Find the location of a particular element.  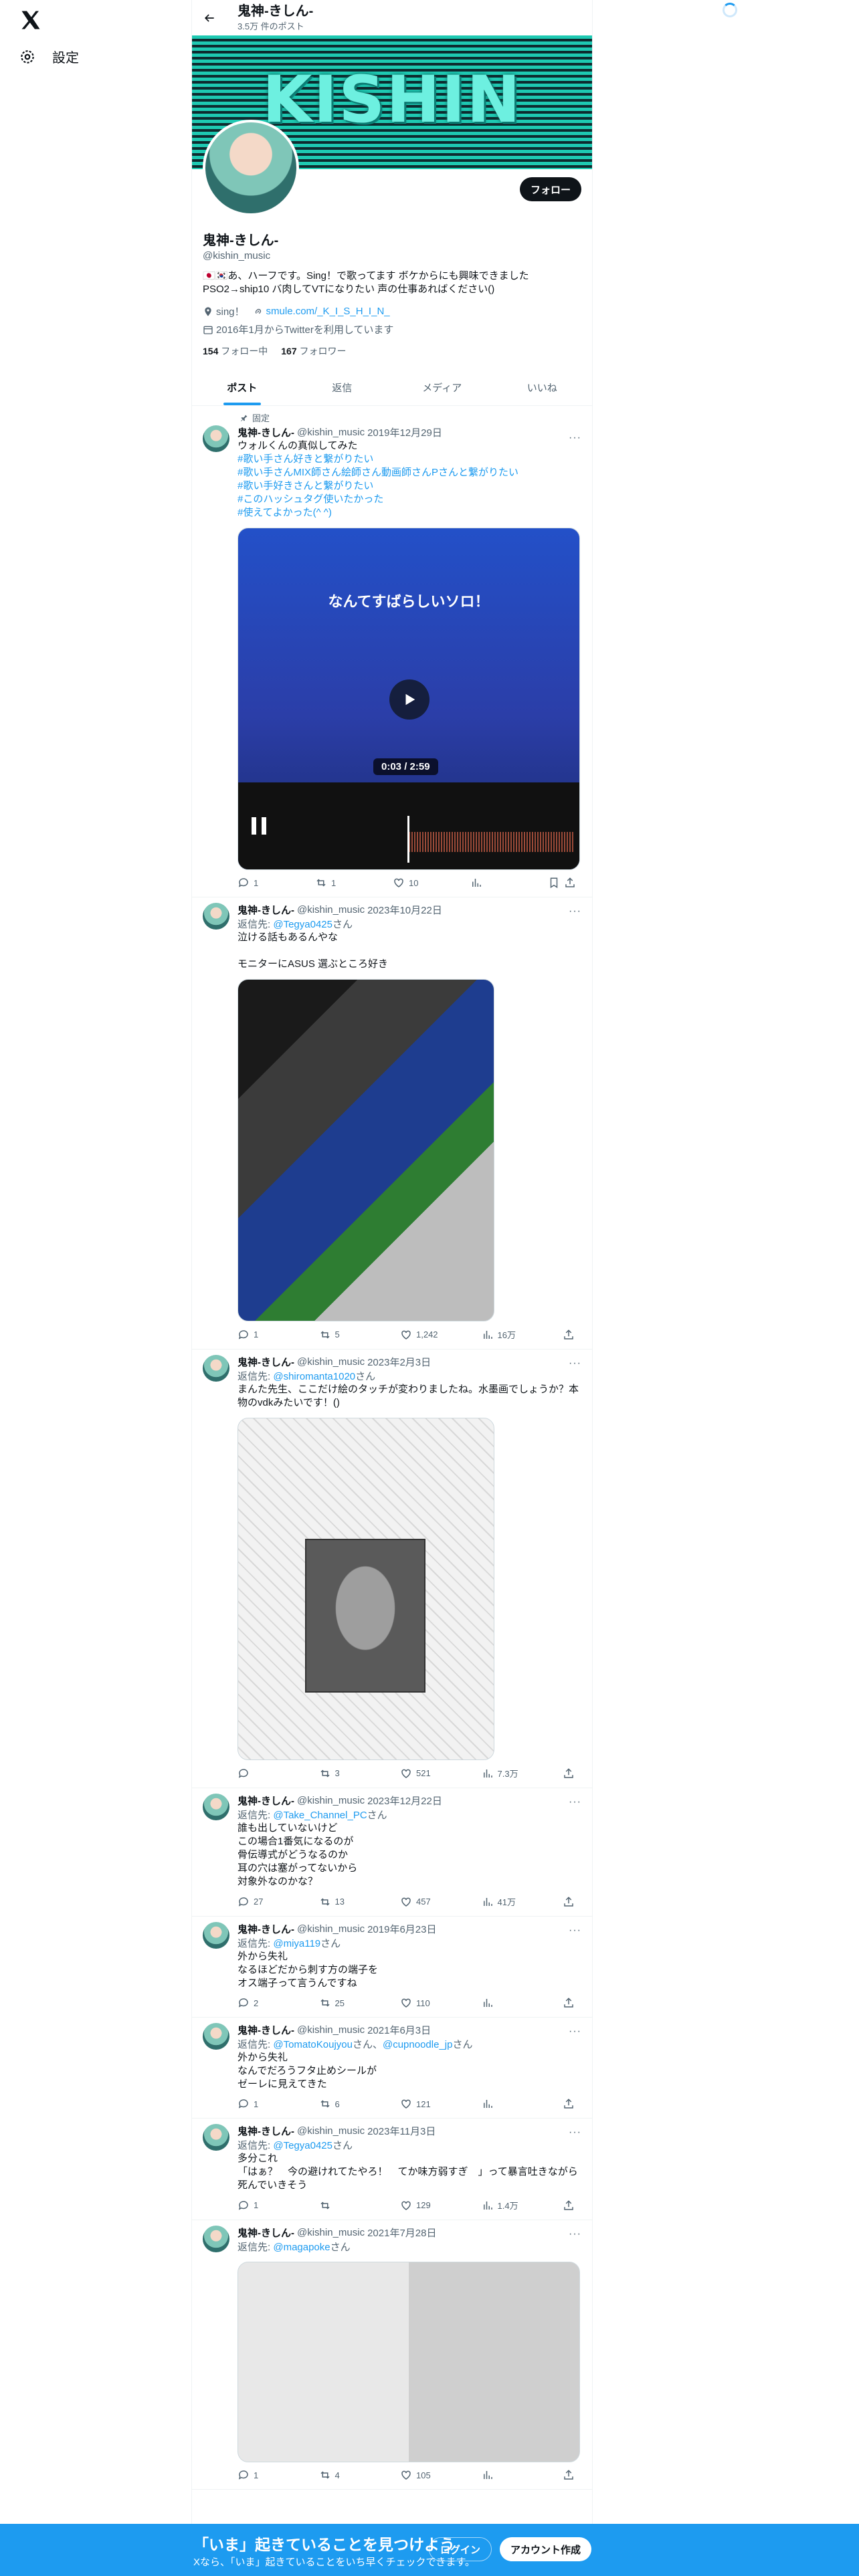

x-logo-icon is located at coordinates (31, 20).